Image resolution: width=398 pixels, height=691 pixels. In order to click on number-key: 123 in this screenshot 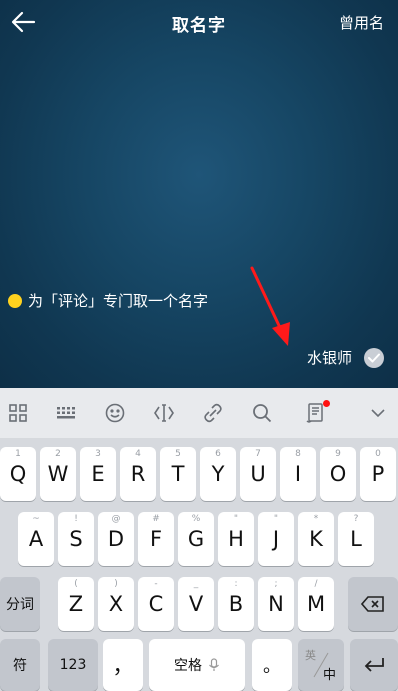, I will do `click(73, 665)`.